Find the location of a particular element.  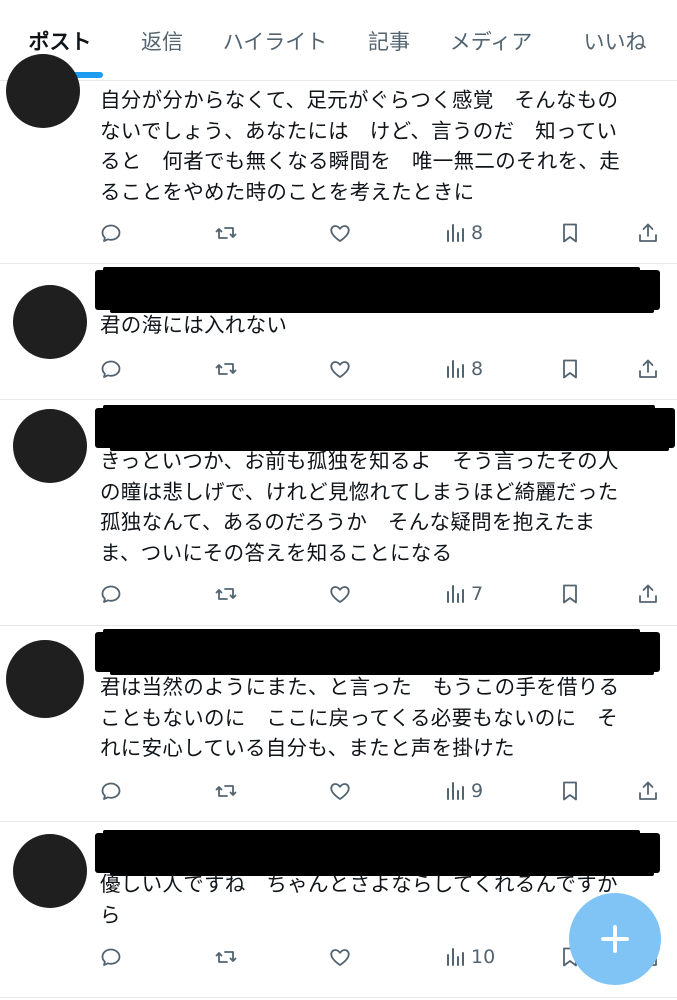

views-button: 9 is located at coordinates (463, 791).